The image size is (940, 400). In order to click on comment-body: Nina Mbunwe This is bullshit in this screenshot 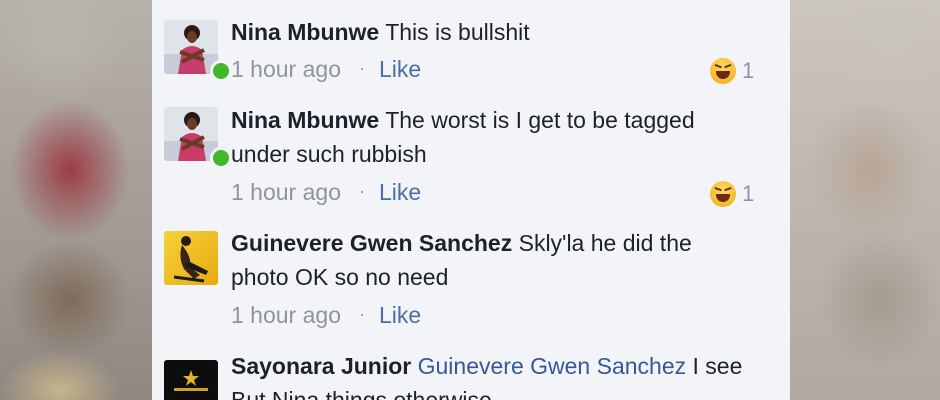, I will do `click(491, 32)`.